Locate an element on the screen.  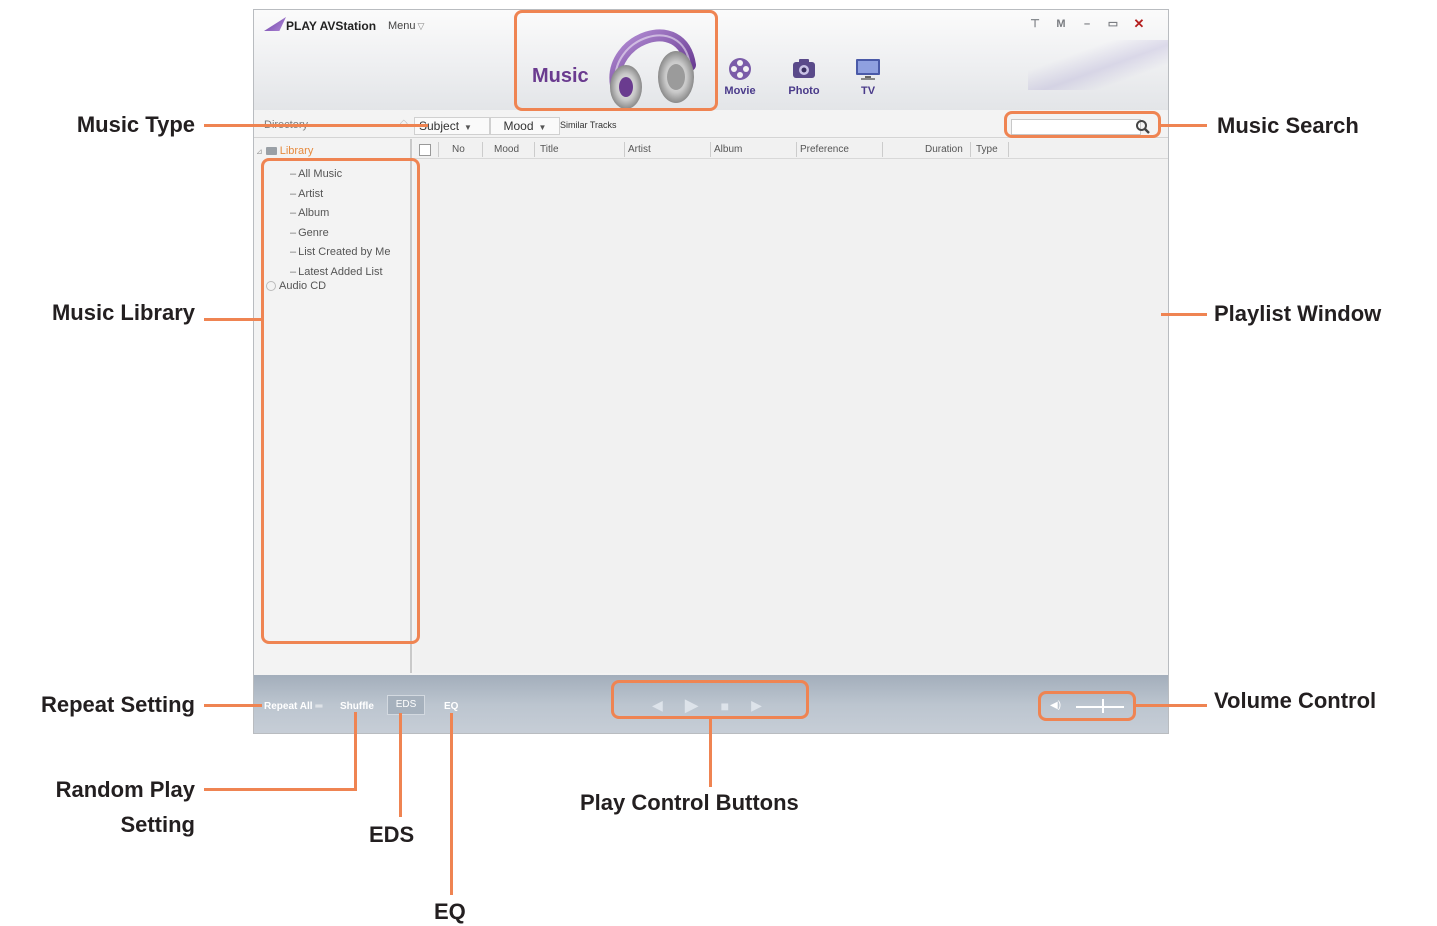
callout-line-eds is located at coordinates (400, 765).